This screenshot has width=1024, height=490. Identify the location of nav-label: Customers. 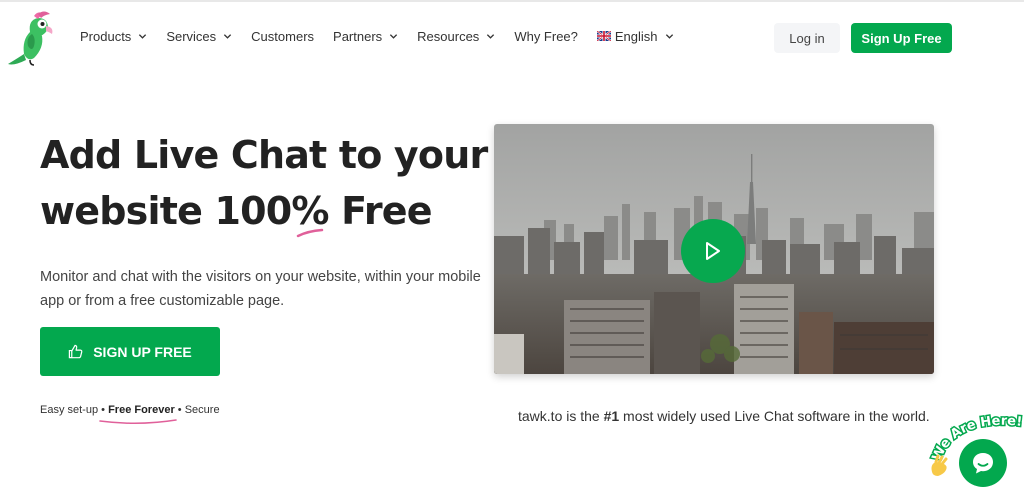
(283, 36).